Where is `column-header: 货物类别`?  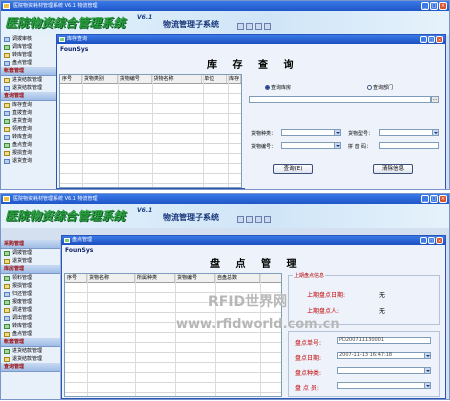
column-header: 货物类别 is located at coordinates (100, 79).